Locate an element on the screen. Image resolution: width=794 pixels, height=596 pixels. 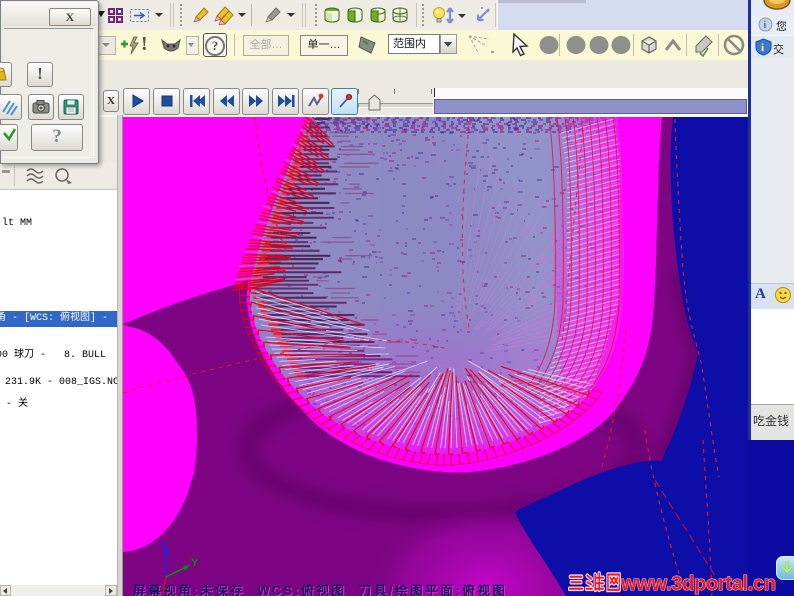
svg-text: Z is located at coordinates (164, 547).